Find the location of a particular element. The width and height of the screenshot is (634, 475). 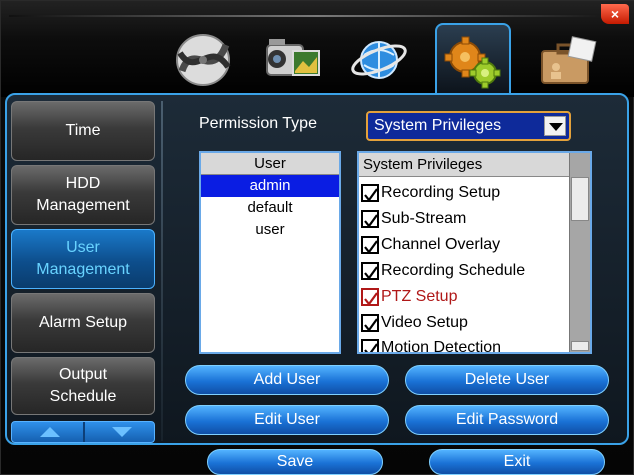

privilege-label: Sub-Stream is located at coordinates (424, 218).